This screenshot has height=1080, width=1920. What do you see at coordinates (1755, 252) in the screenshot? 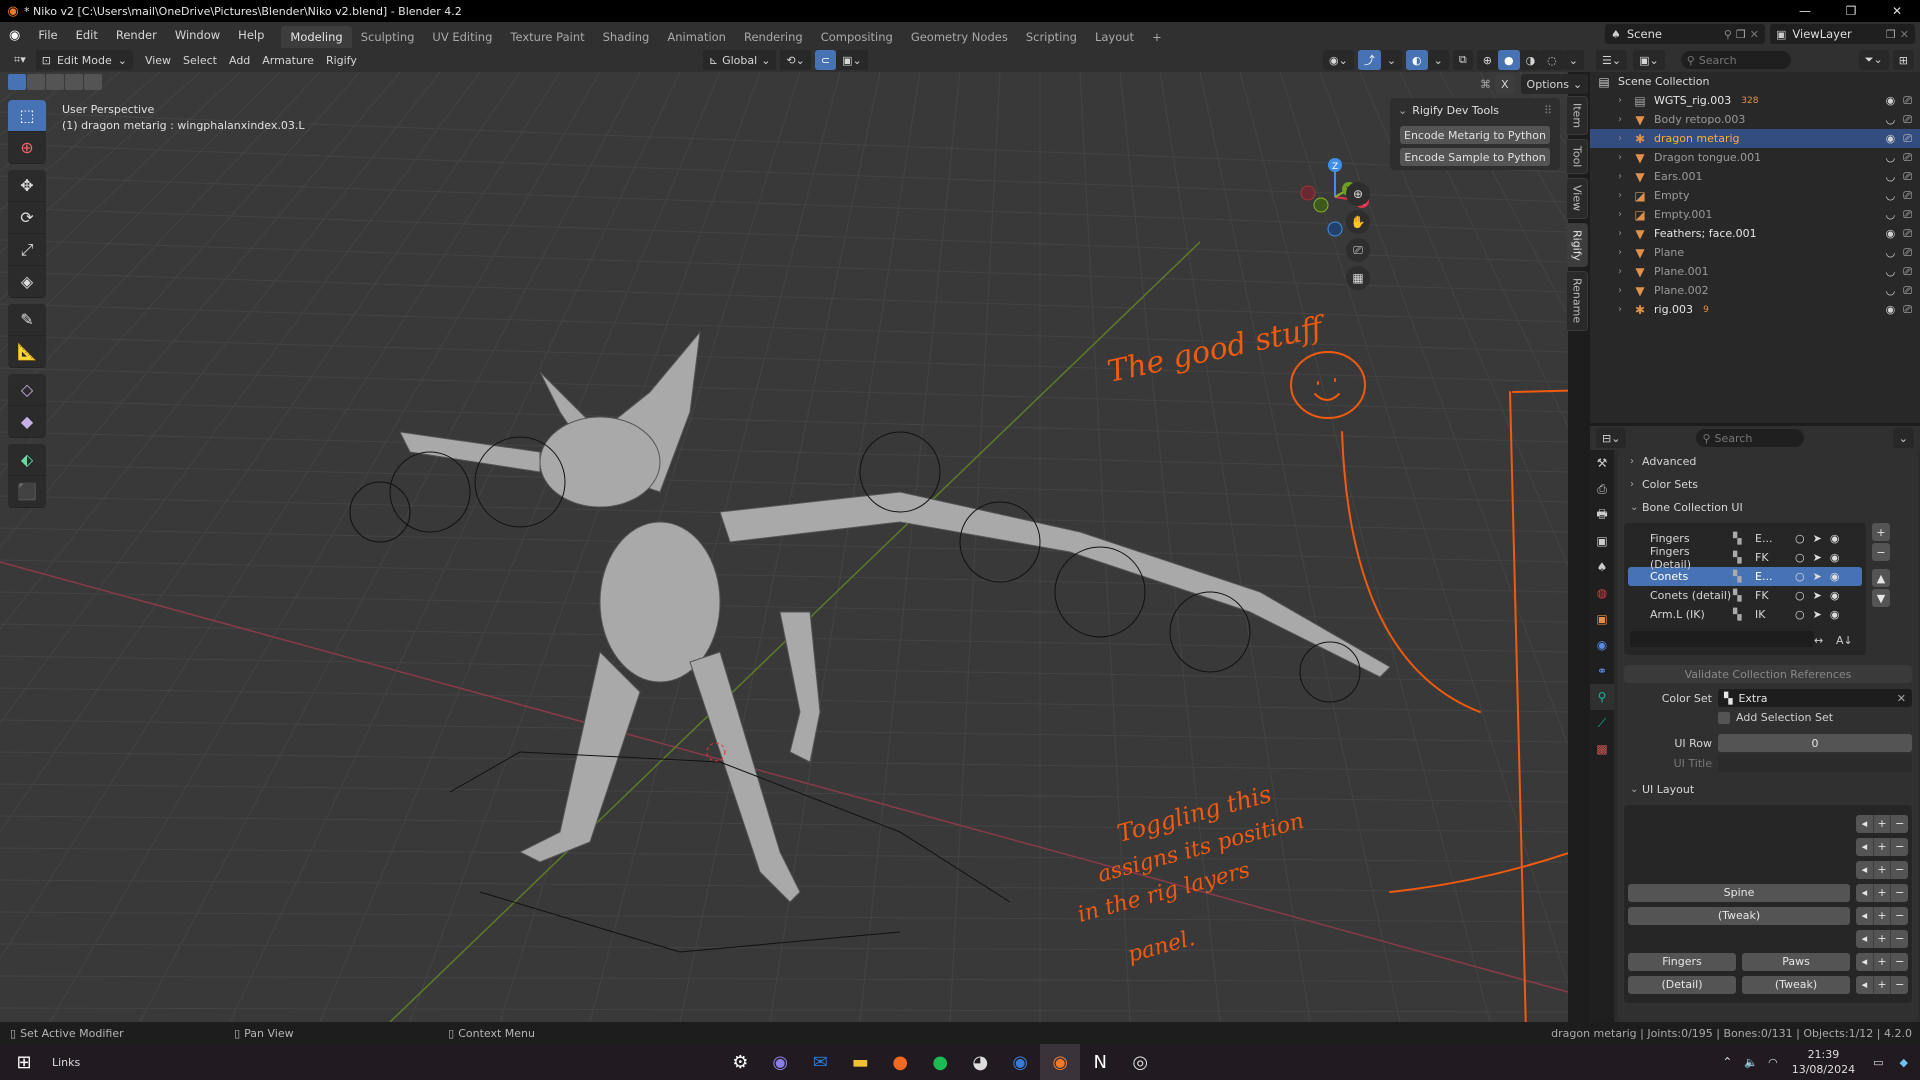
I see `outliner-row: › ▼ Plane ◡ ⎚` at bounding box center [1755, 252].